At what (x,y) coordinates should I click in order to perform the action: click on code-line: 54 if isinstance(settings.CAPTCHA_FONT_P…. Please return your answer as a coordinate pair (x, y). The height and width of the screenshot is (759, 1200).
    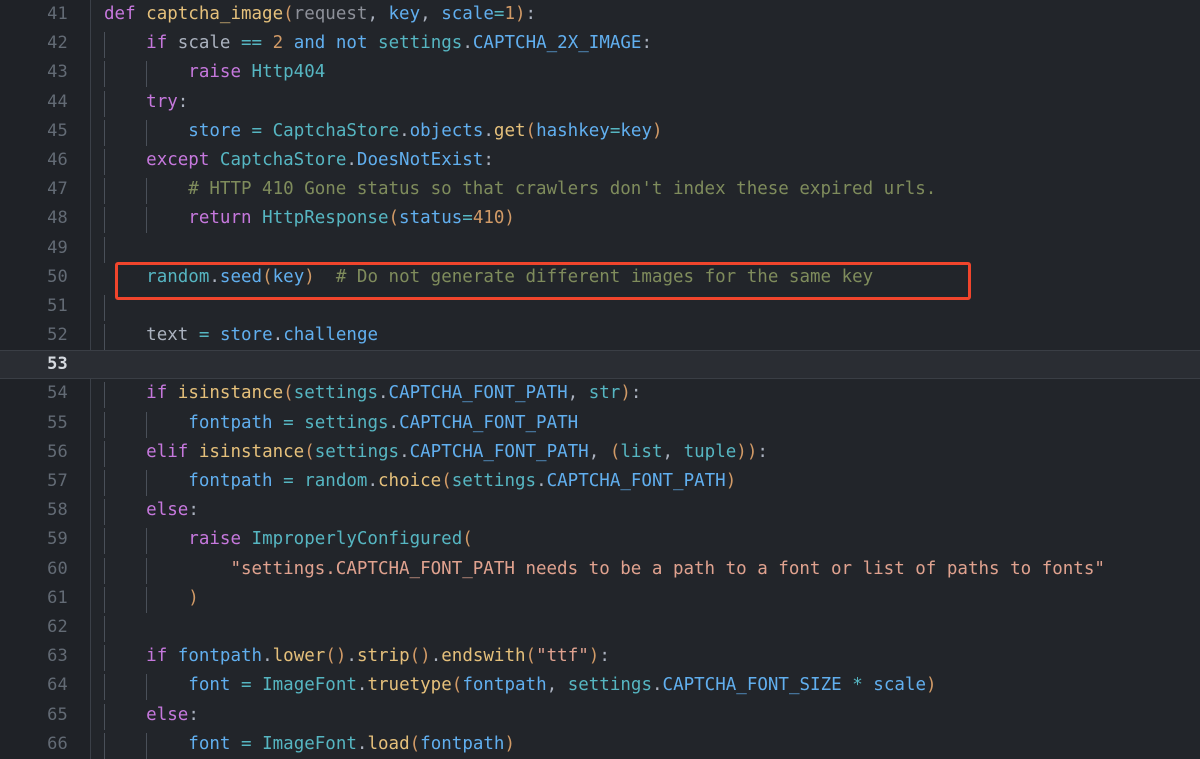
    Looking at the image, I should click on (600, 394).